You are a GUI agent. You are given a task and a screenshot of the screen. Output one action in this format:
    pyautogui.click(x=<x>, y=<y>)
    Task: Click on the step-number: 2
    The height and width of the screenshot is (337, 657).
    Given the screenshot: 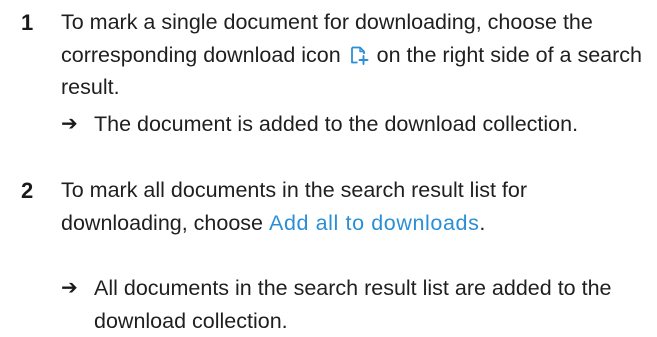 What is the action you would take?
    pyautogui.click(x=27, y=190)
    